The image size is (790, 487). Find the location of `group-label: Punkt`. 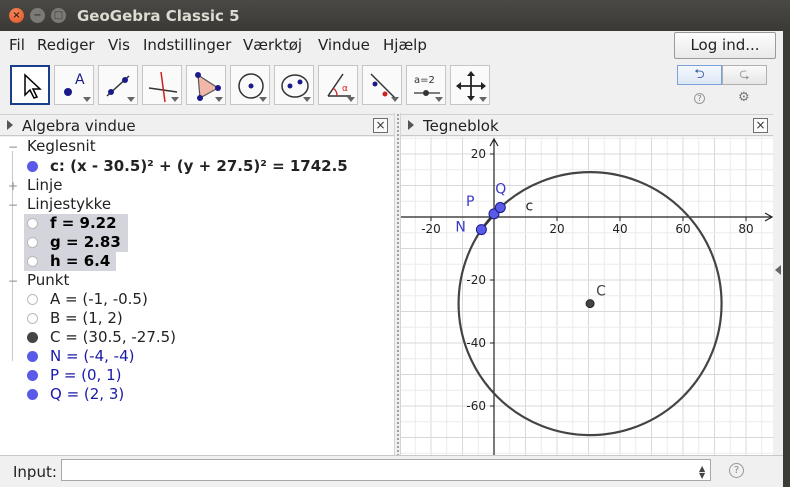

group-label: Punkt is located at coordinates (48, 280).